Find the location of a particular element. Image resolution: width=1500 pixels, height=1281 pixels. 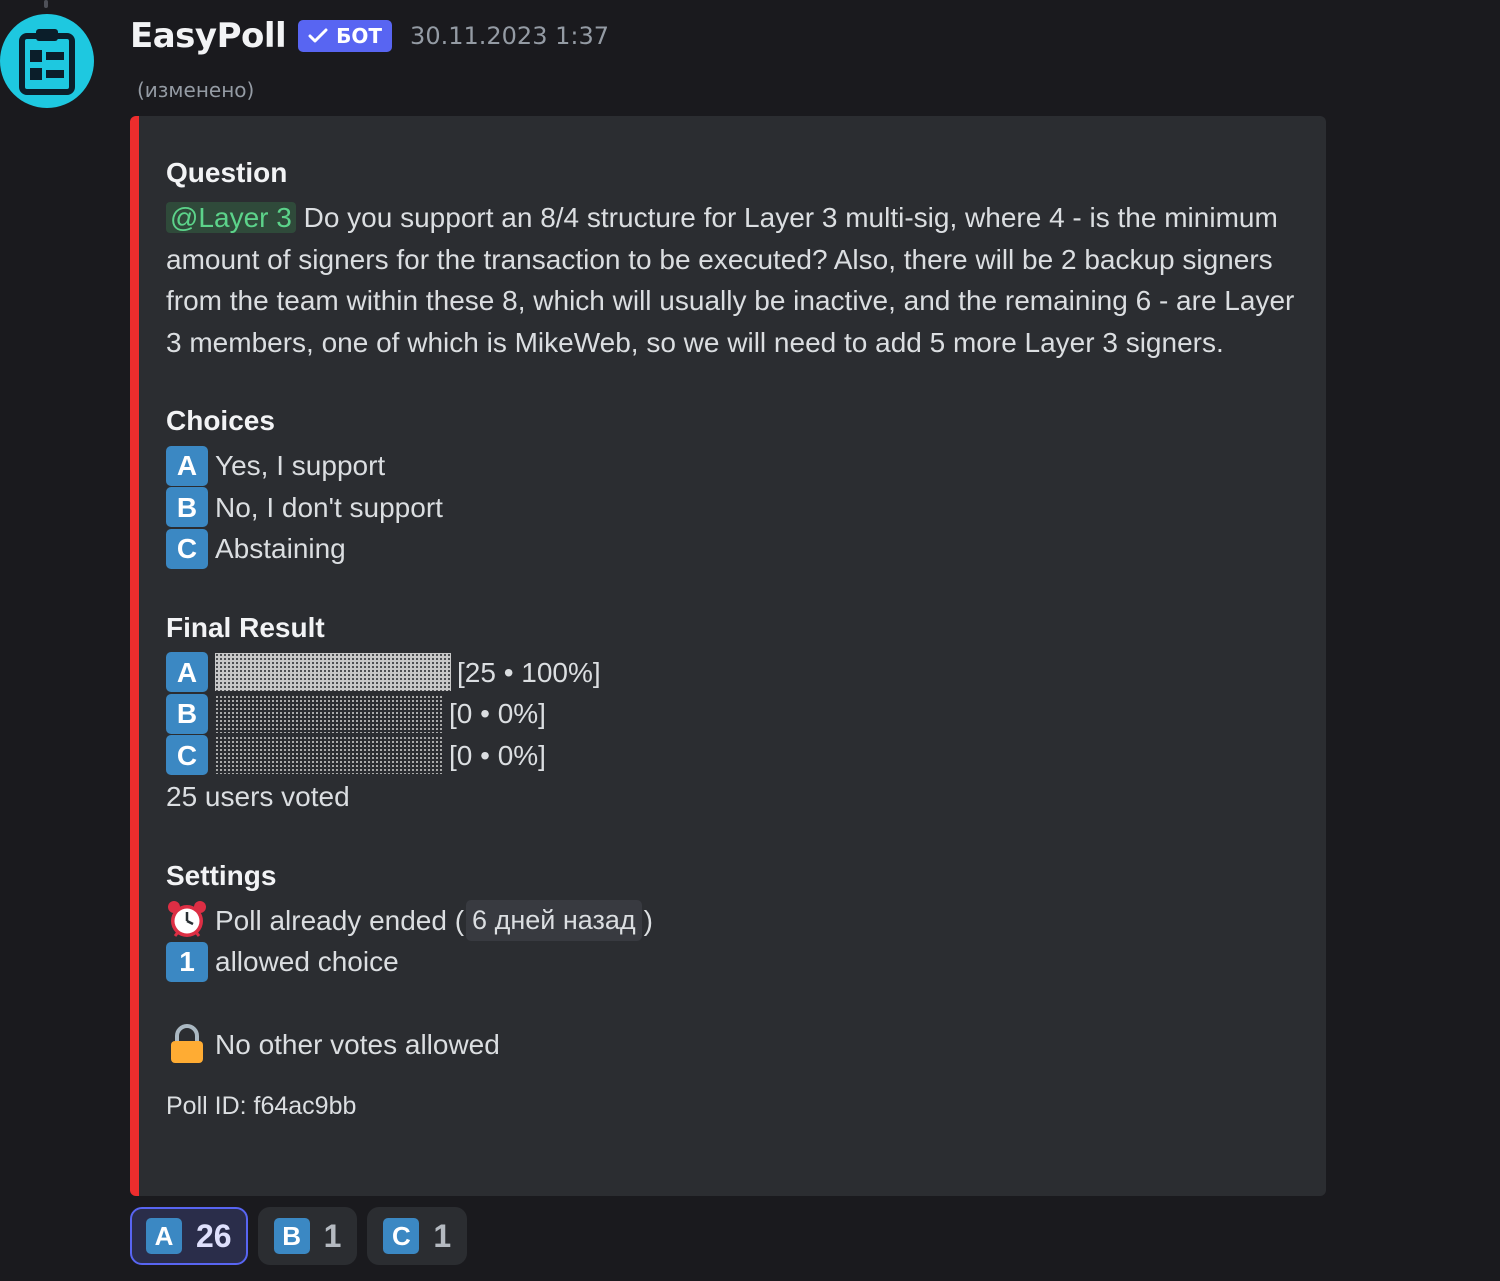

ended-suffix: ) is located at coordinates (648, 920).